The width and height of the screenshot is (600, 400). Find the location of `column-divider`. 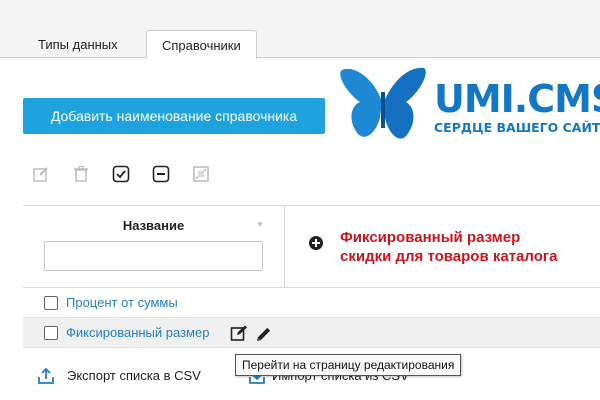

column-divider is located at coordinates (284, 247).